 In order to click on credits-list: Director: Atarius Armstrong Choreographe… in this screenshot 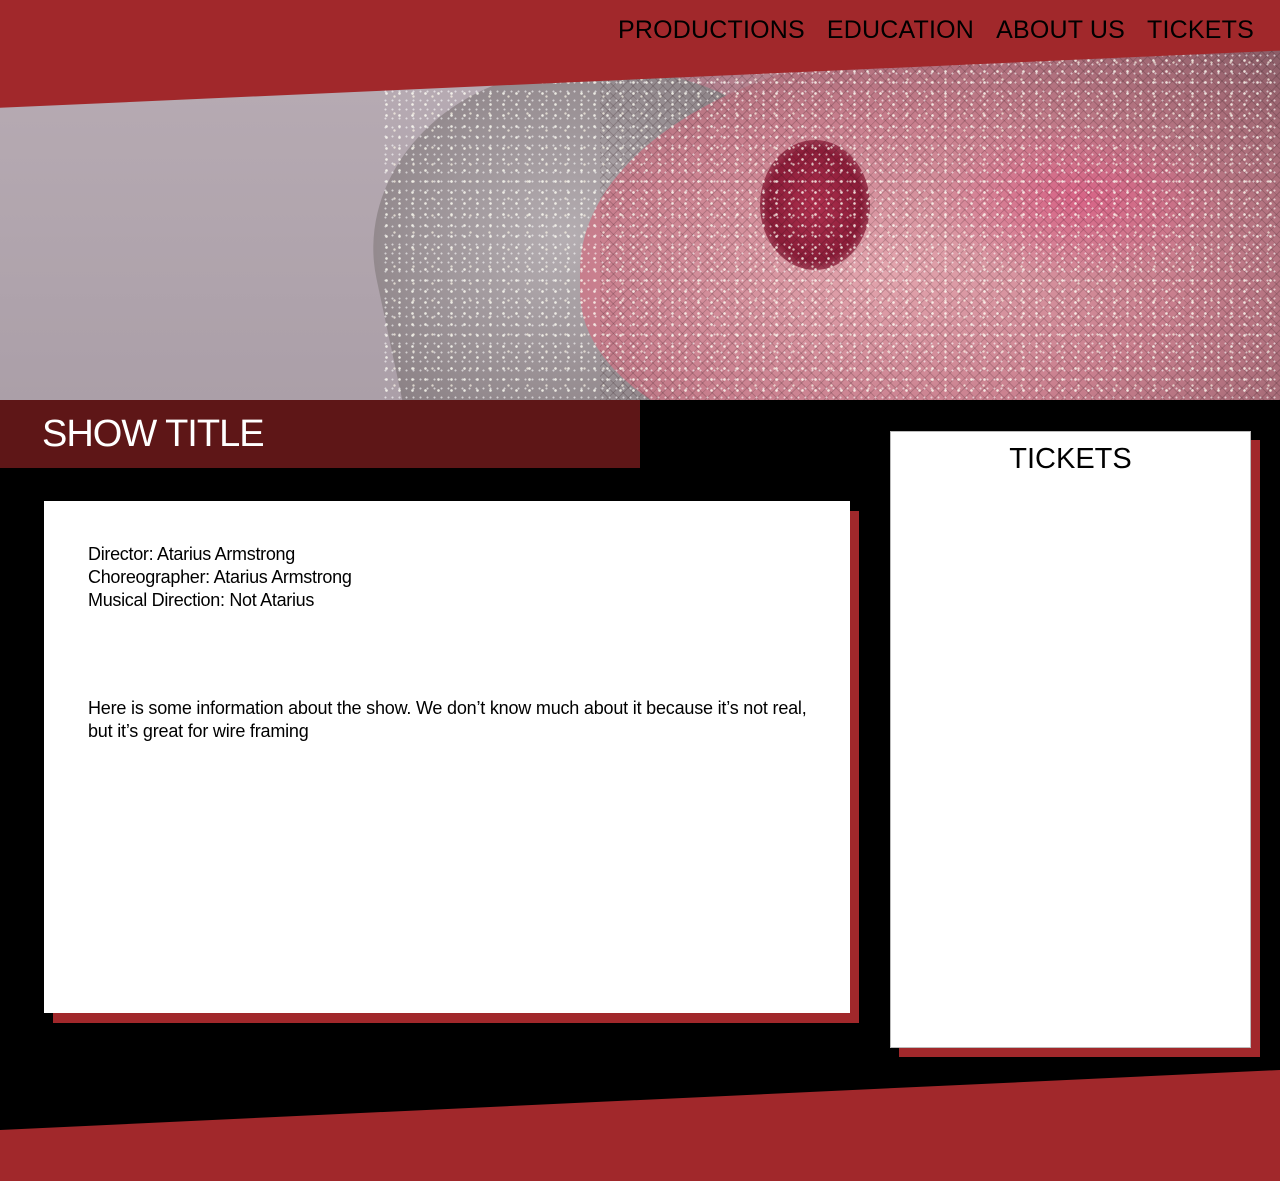, I will do `click(220, 577)`.